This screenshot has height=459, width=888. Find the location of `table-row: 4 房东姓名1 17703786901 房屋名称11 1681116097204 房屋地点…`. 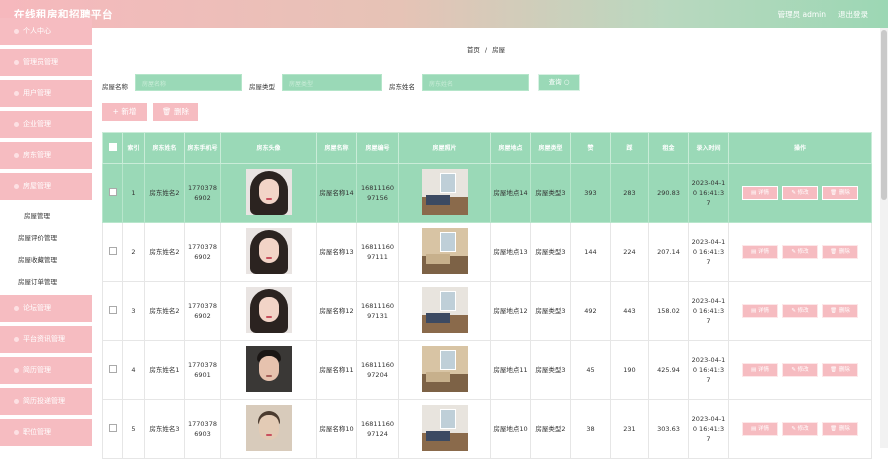

table-row: 4 房东姓名1 17703786901 房屋名称11 1681116097204 房屋地点… is located at coordinates (487, 370).